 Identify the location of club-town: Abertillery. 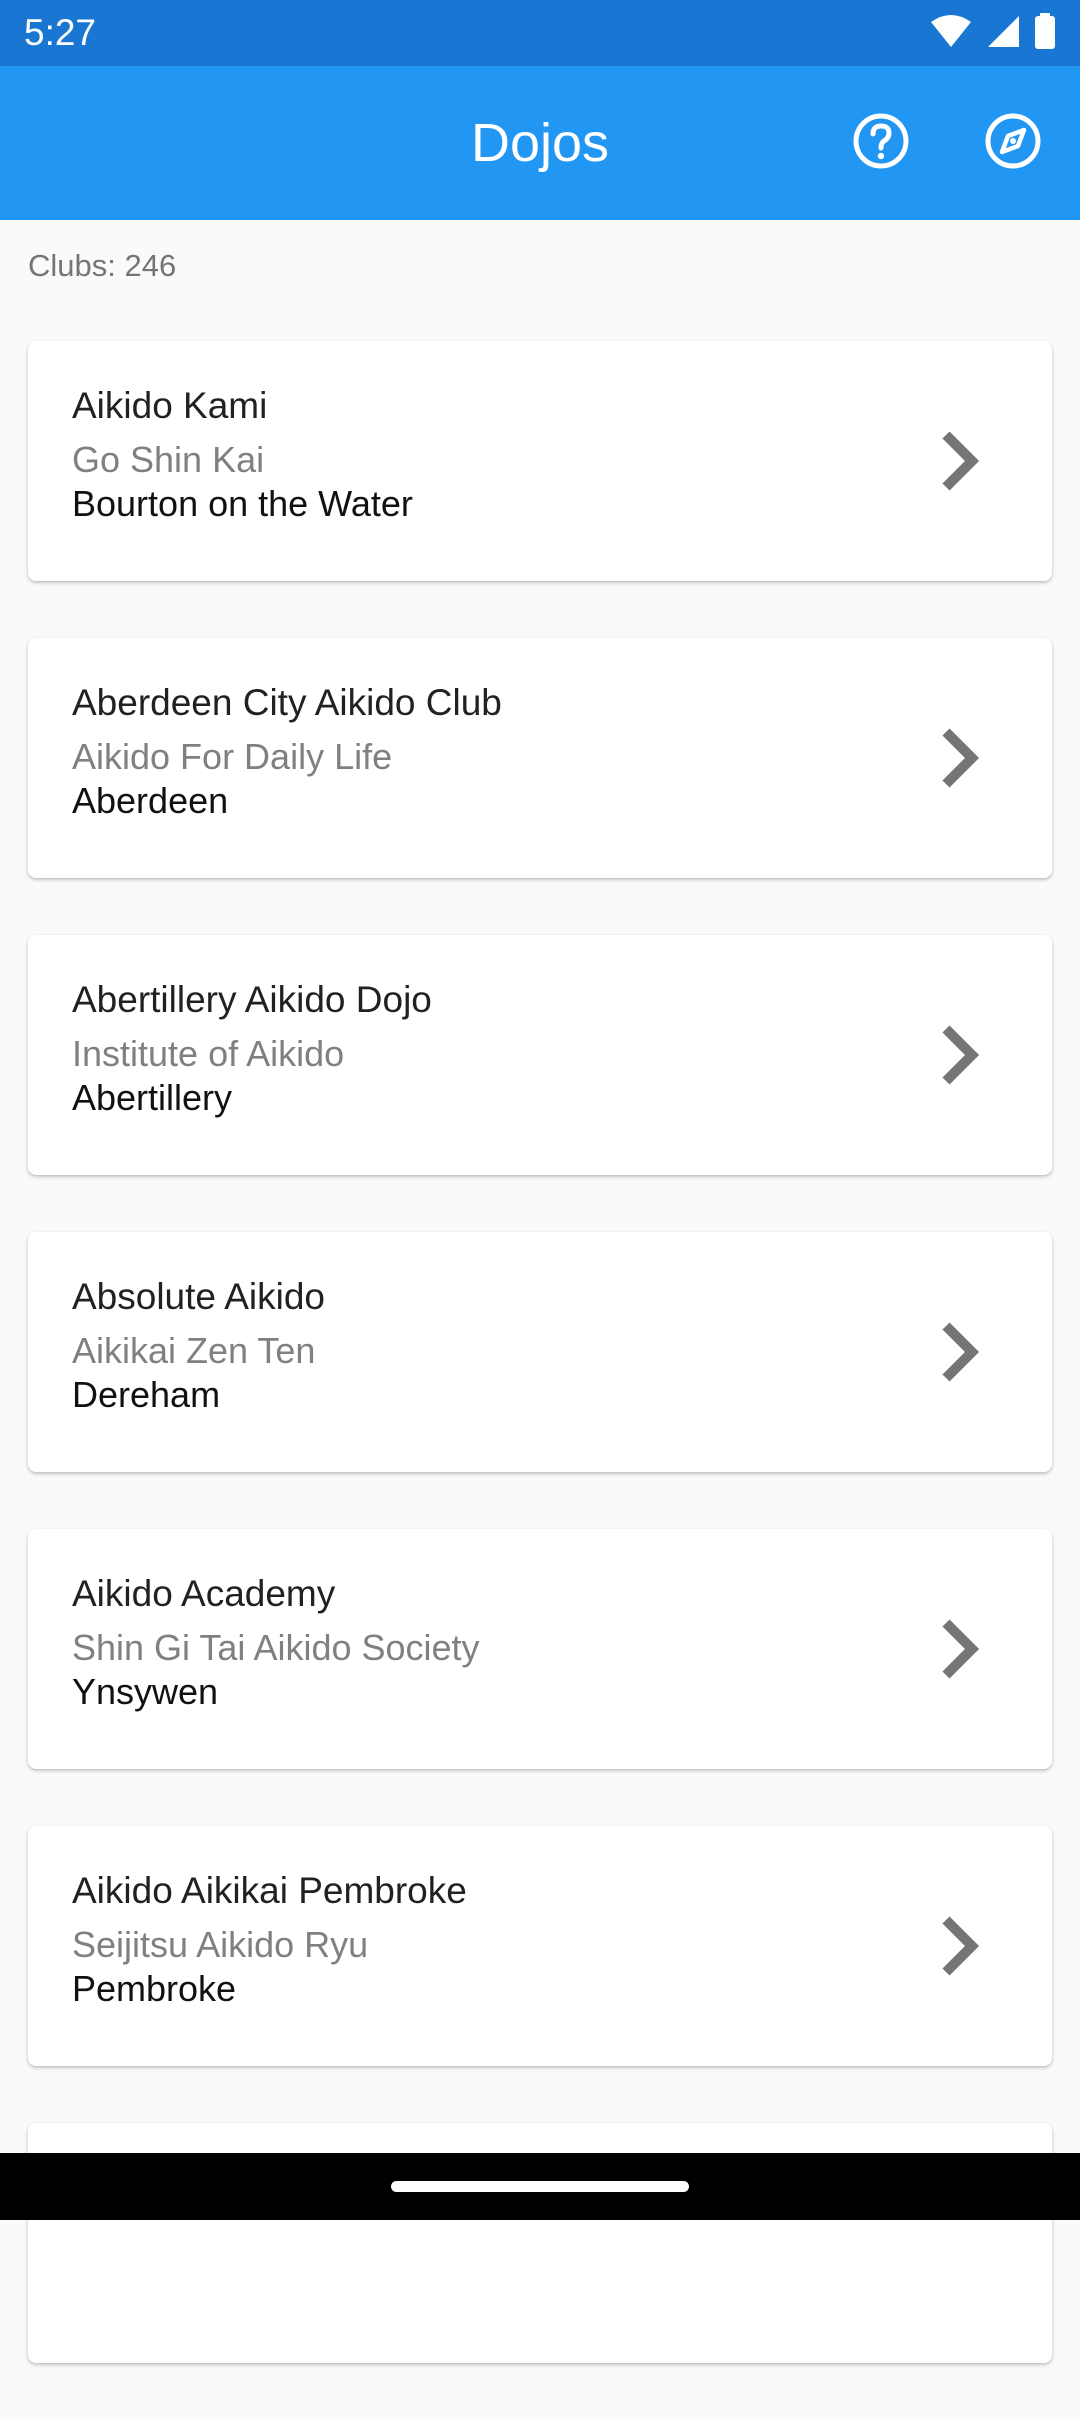
(152, 1097).